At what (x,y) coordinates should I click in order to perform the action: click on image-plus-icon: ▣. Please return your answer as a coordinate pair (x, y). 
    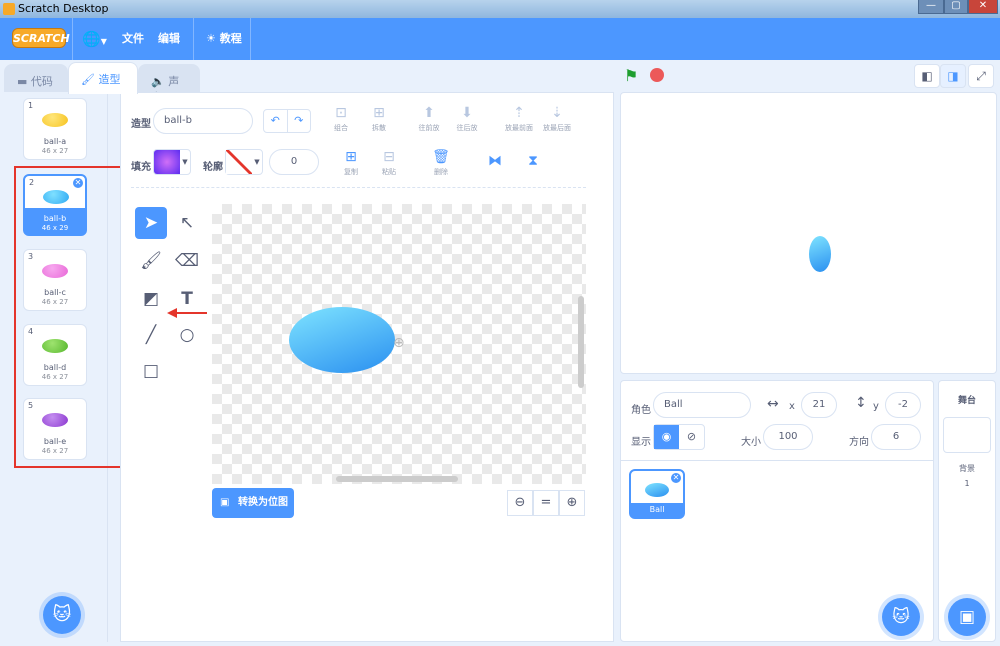
    Looking at the image, I should click on (967, 617).